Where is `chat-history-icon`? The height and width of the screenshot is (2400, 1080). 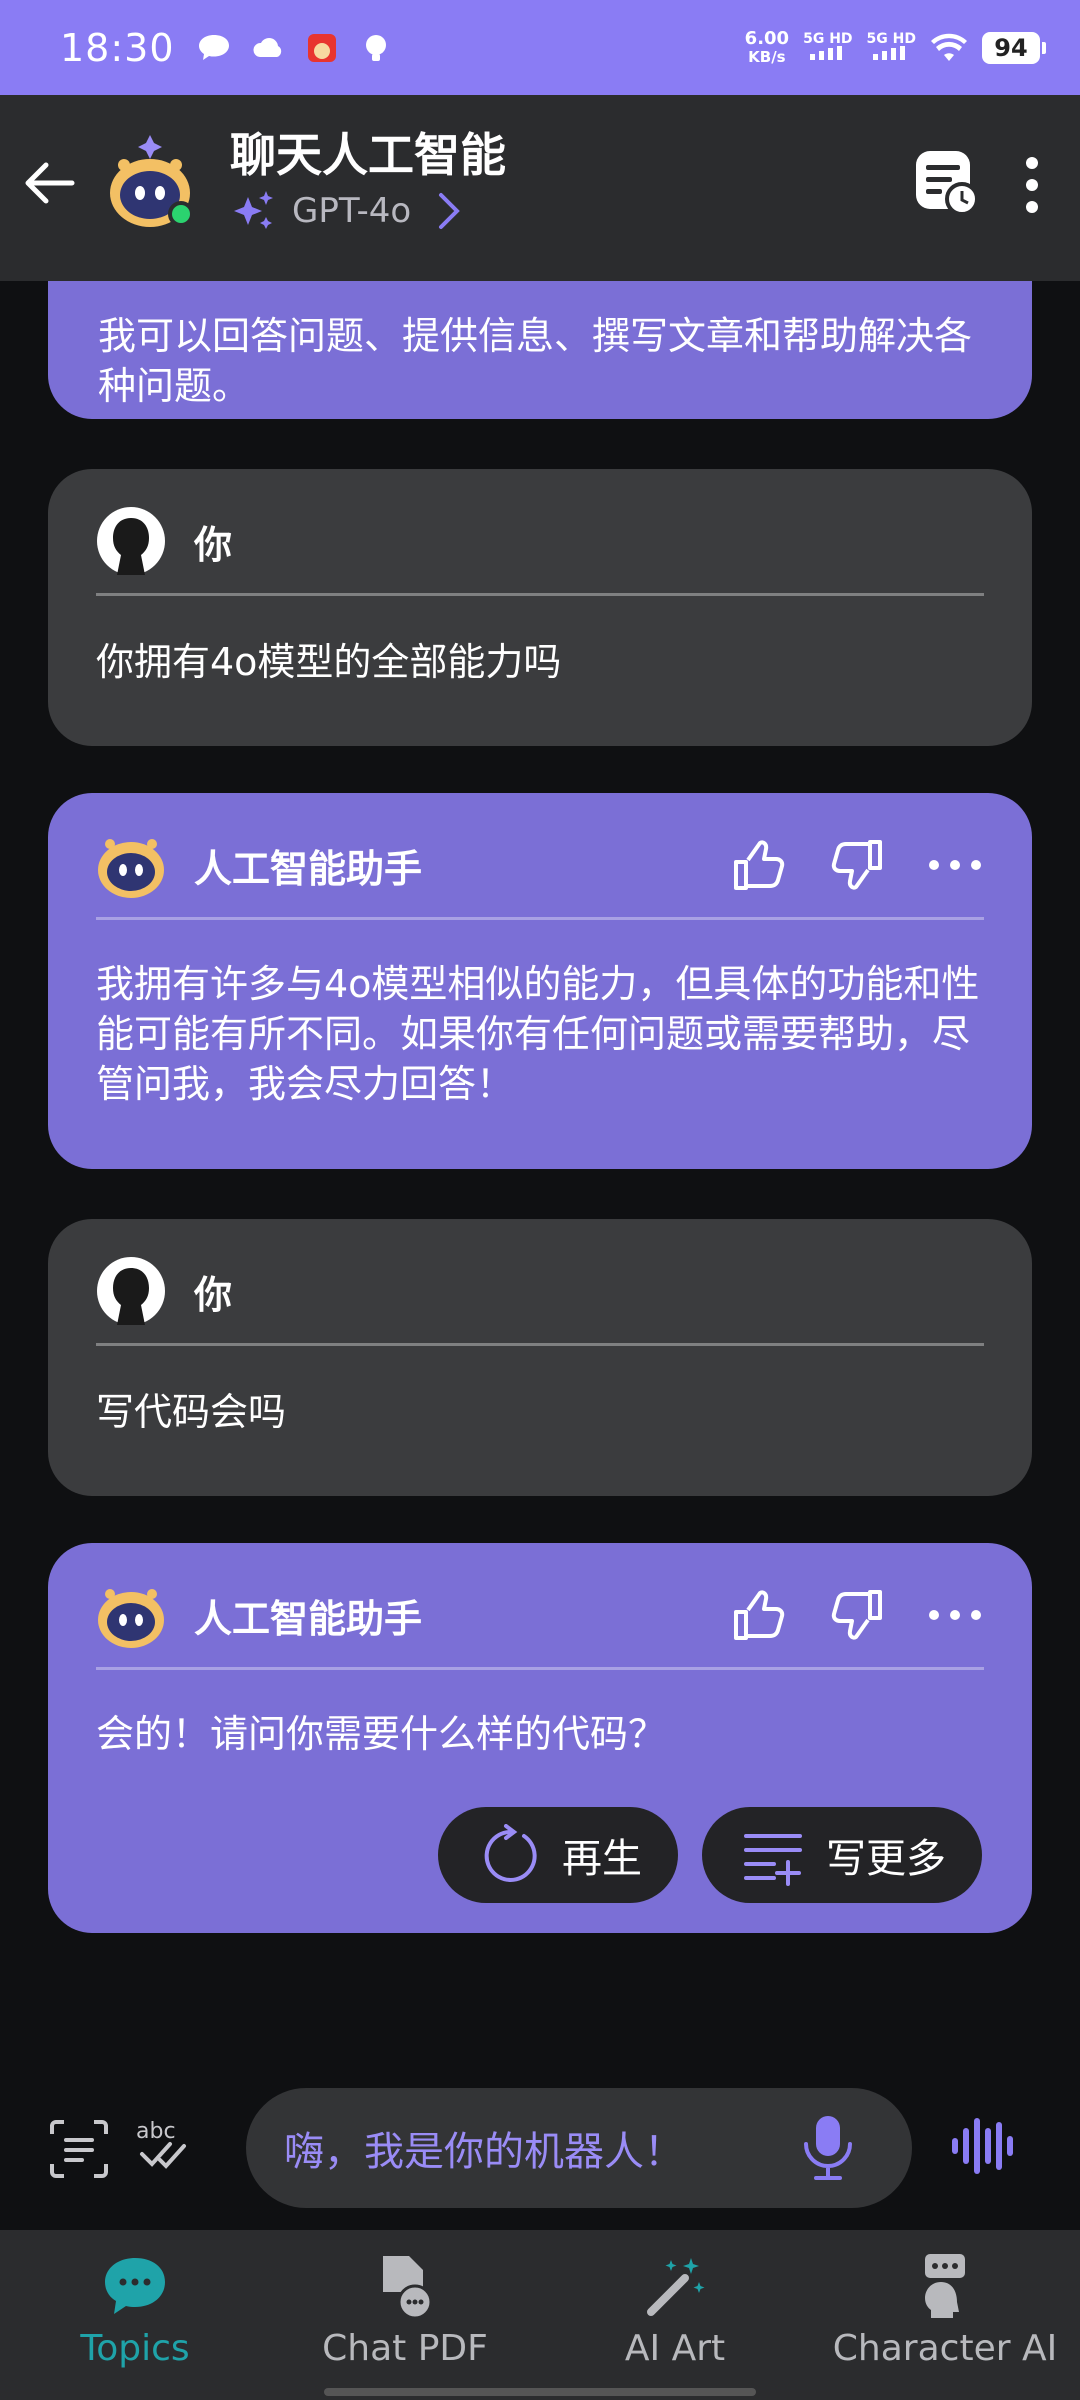 chat-history-icon is located at coordinates (947, 183).